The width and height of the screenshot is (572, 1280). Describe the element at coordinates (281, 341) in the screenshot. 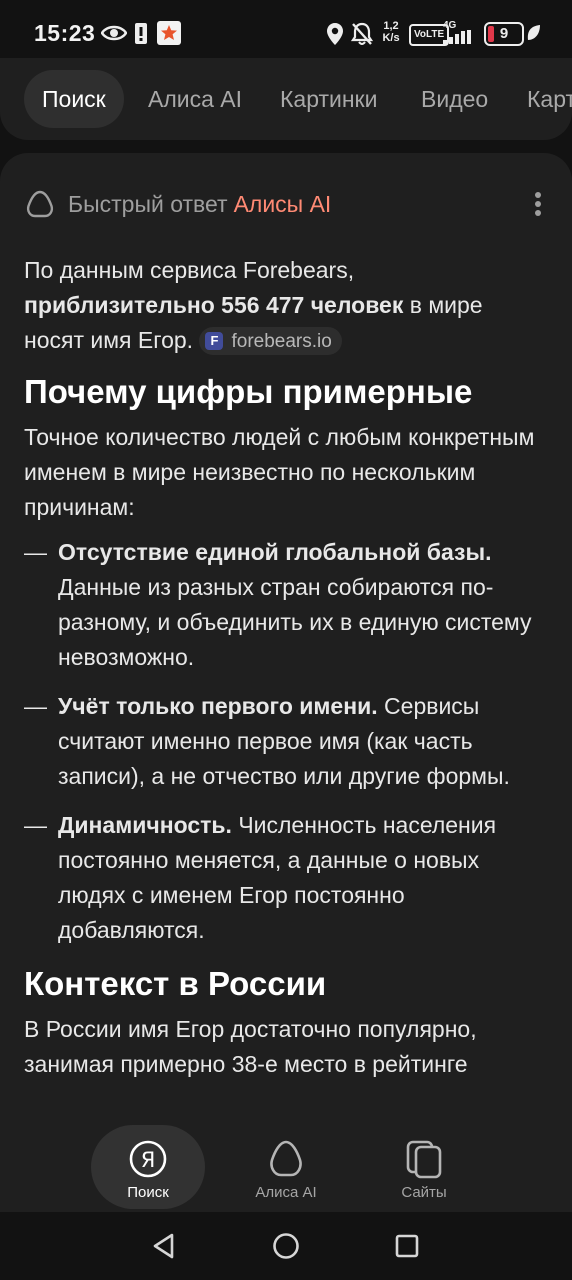

I see `source-label: forebears.io` at that location.